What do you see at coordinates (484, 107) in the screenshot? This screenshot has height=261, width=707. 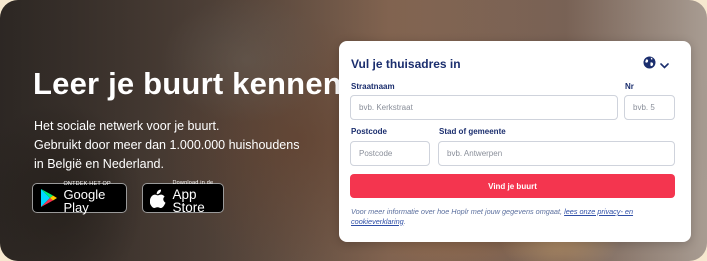 I see `street-input` at bounding box center [484, 107].